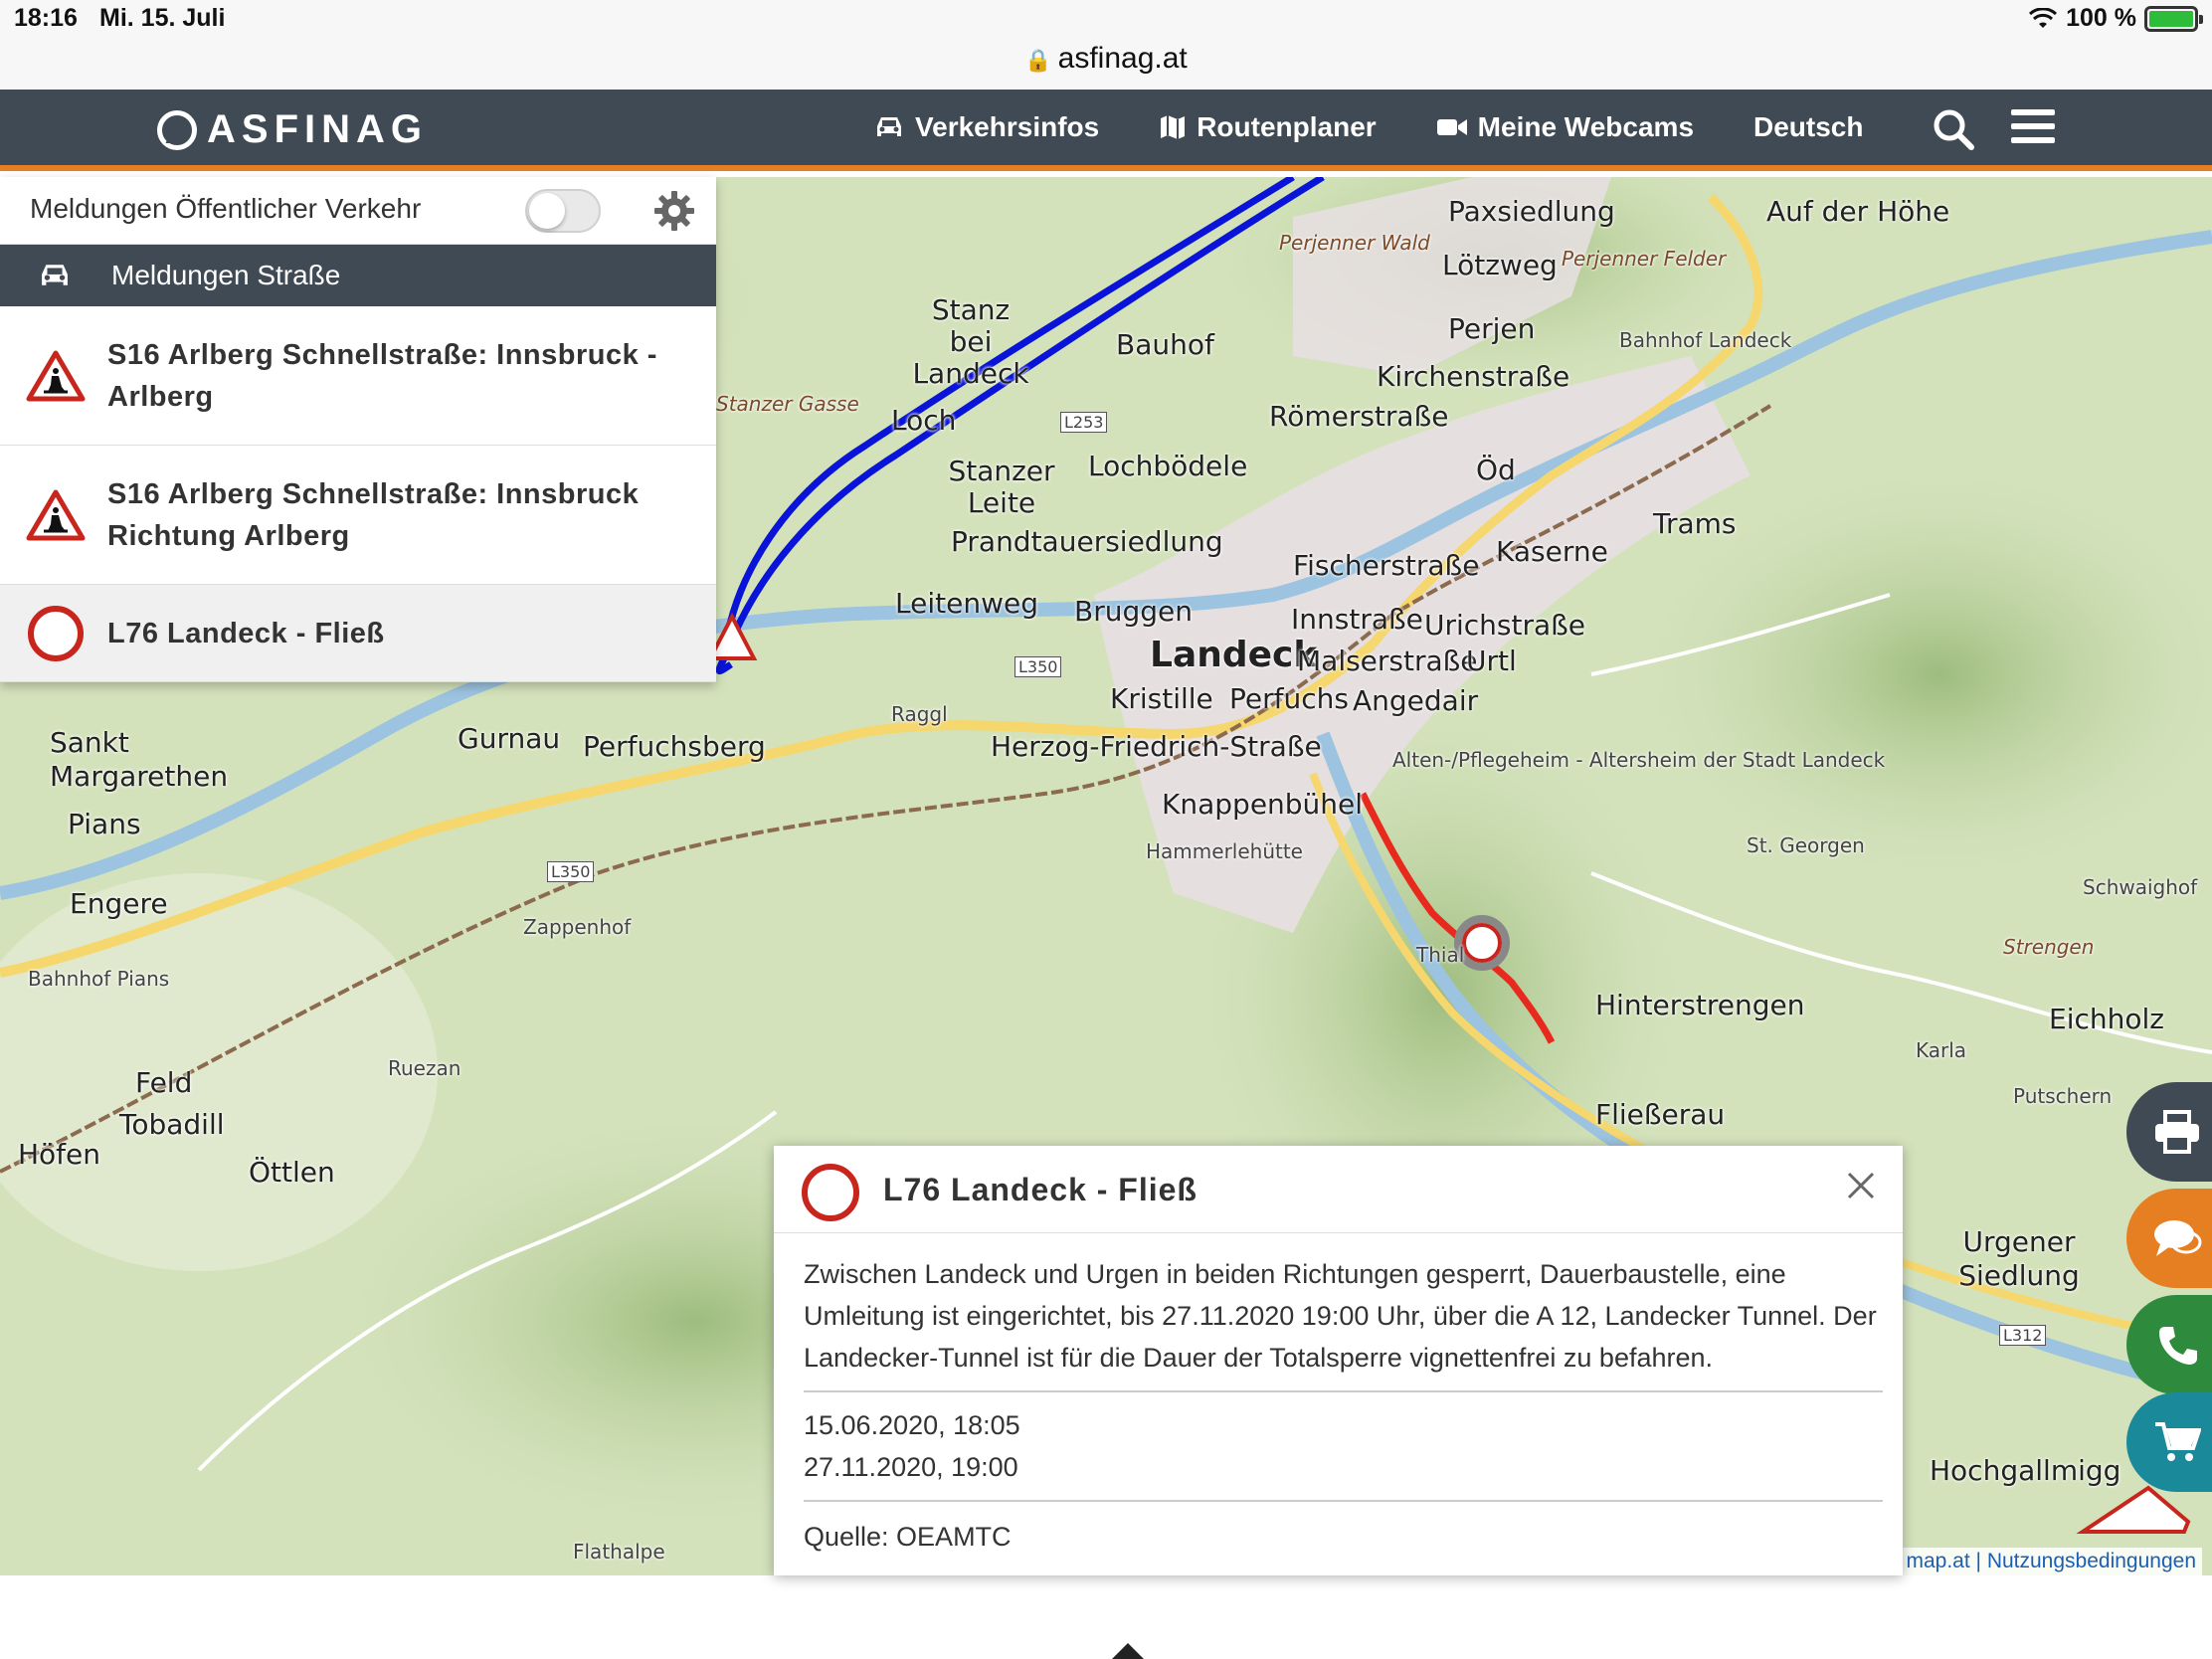 The height and width of the screenshot is (1659, 2212). Describe the element at coordinates (164, 1082) in the screenshot. I see `map-label: Feld` at that location.